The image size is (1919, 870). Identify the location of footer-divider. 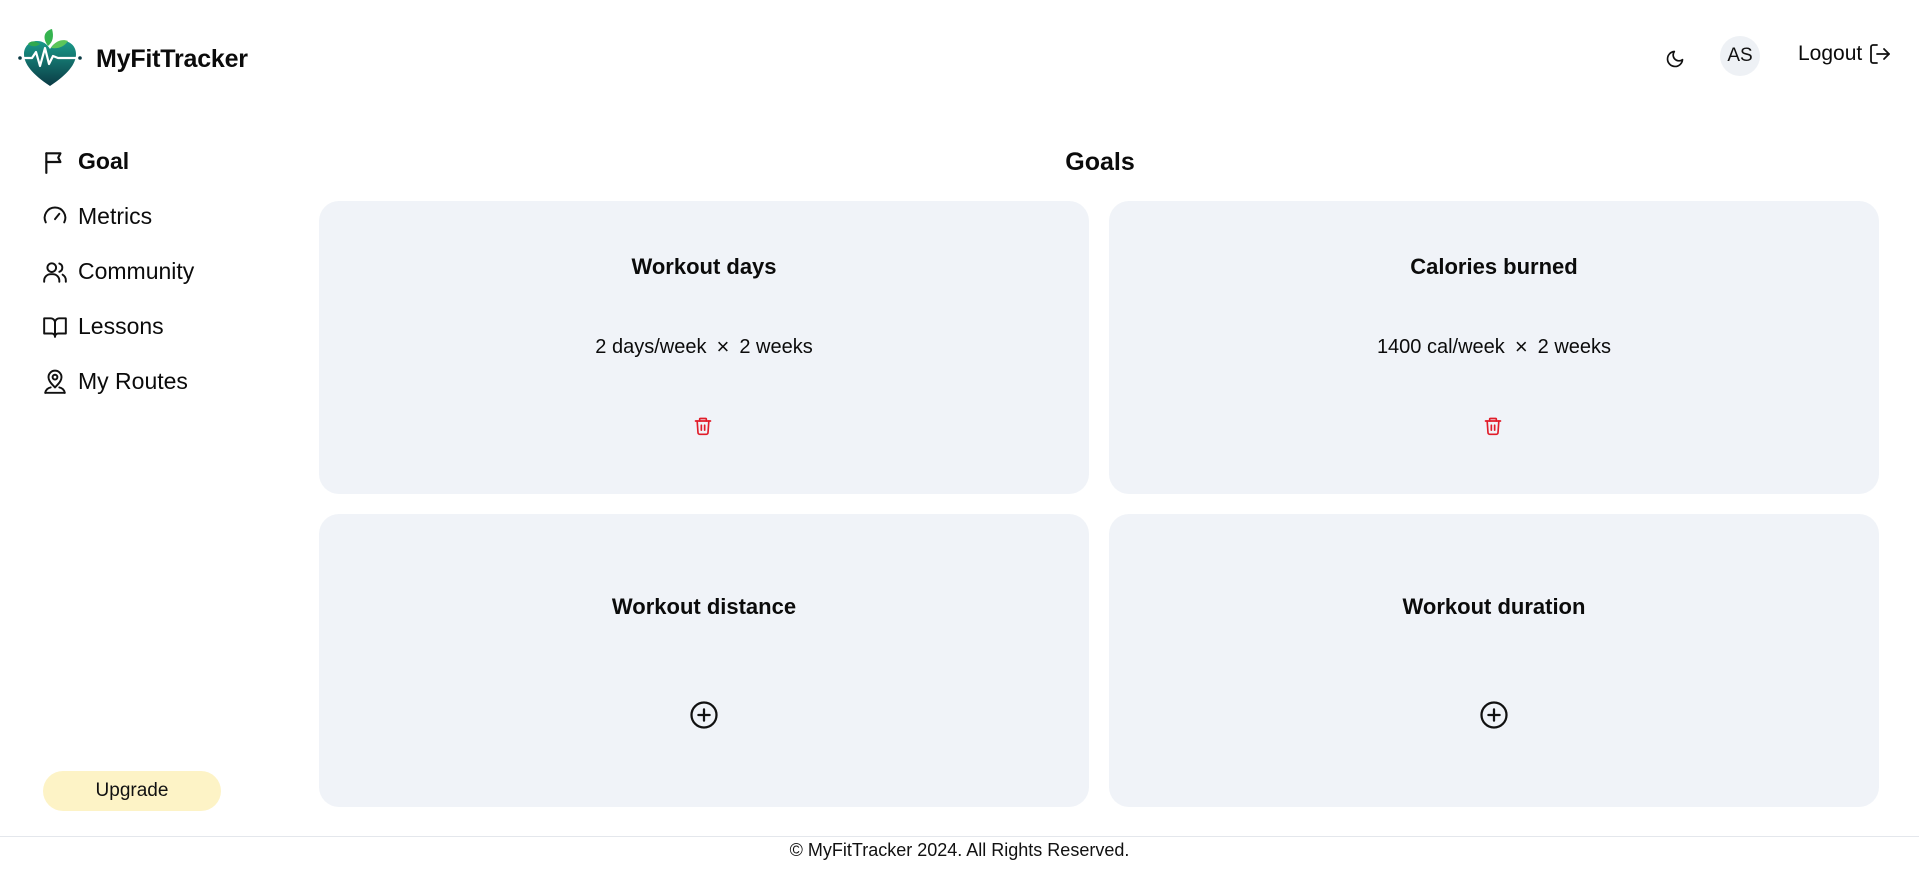
(959, 836).